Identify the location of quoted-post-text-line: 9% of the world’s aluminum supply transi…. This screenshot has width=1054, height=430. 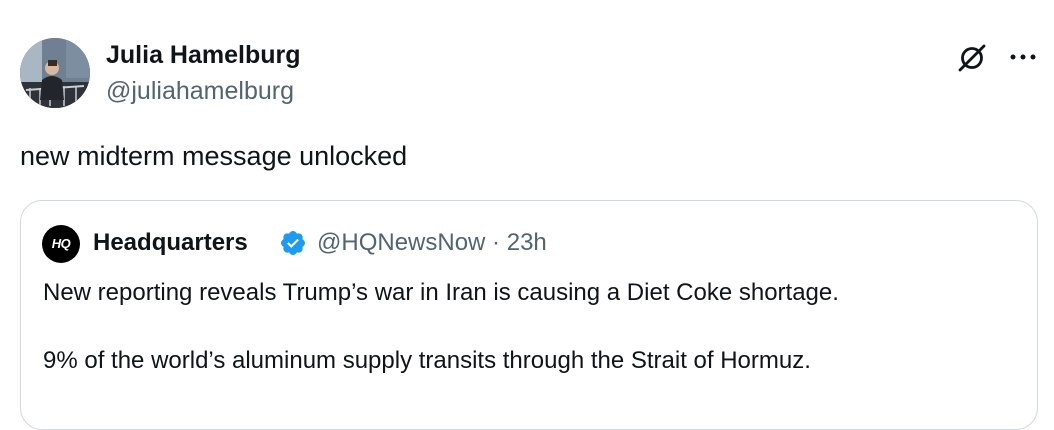
(427, 360).